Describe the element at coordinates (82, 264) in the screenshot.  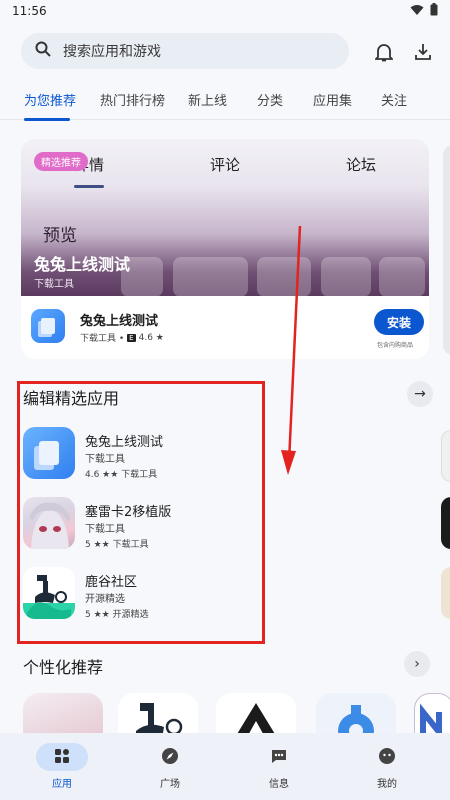
I see `banner-title: 兔兔上线测试` at that location.